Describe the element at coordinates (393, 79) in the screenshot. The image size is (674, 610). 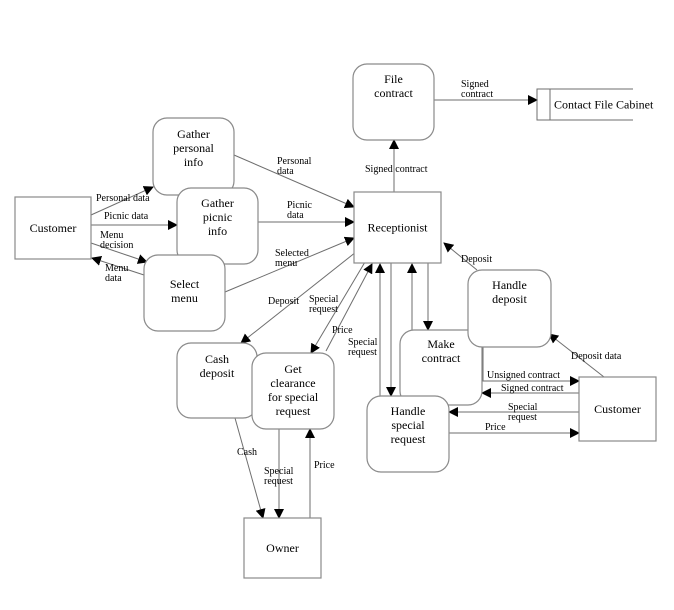
I see `node-label: File` at that location.